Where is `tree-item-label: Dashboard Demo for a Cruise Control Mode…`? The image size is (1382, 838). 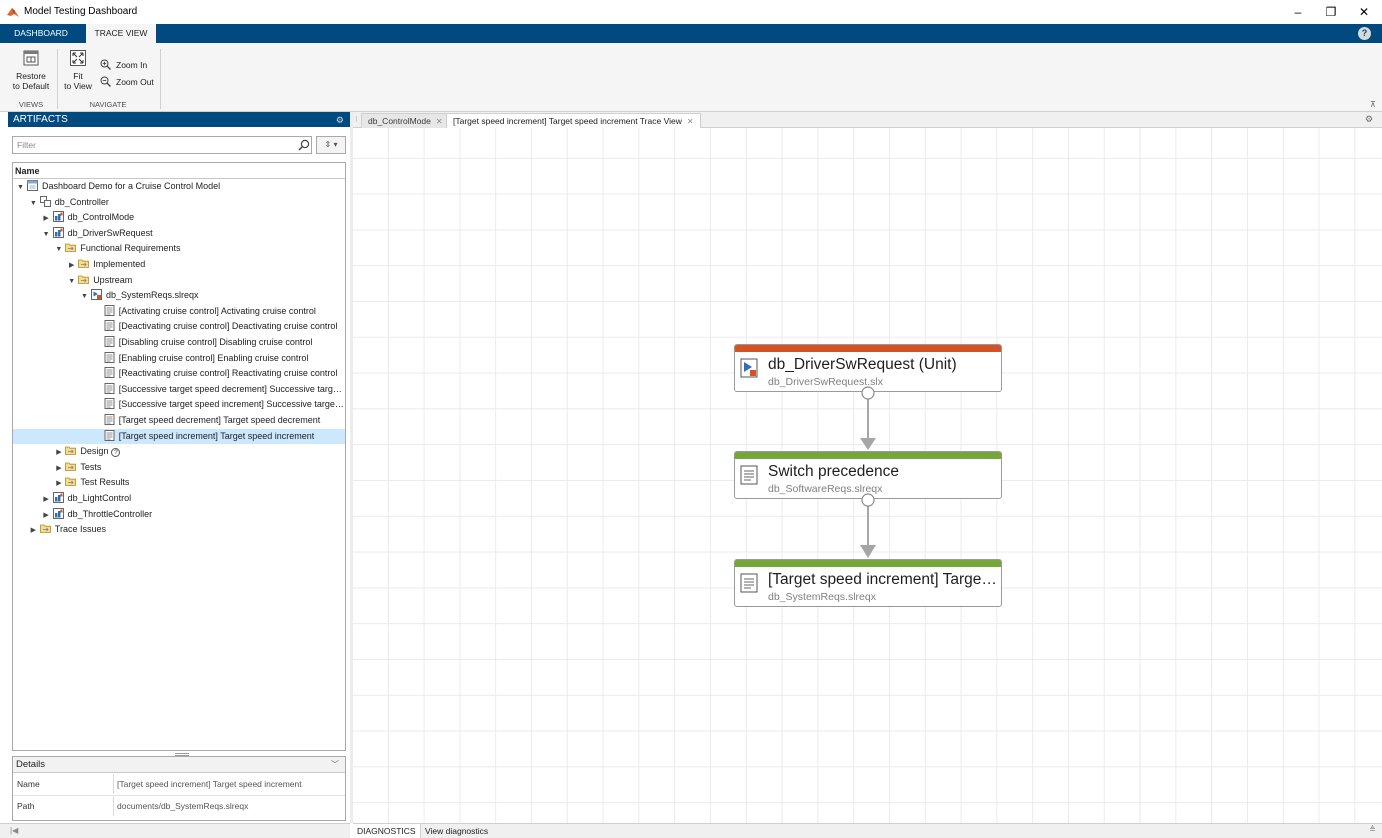 tree-item-label: Dashboard Demo for a Cruise Control Mode… is located at coordinates (131, 186).